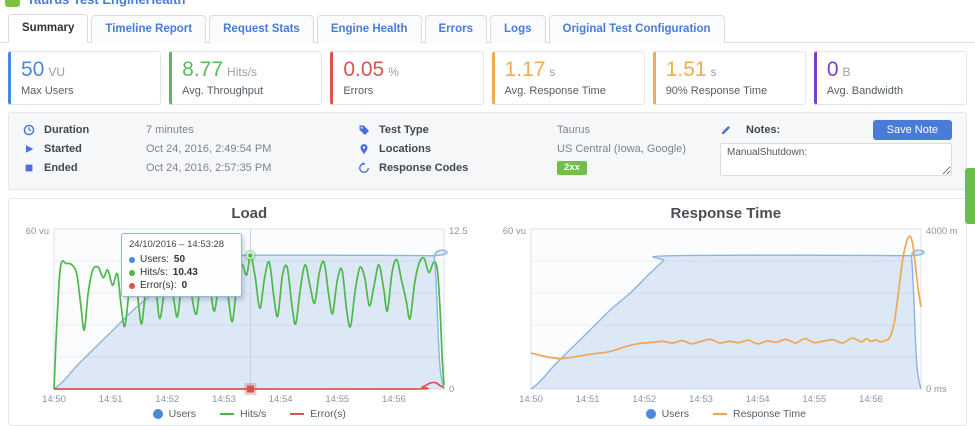 Image resolution: width=975 pixels, height=426 pixels. Describe the element at coordinates (190, 167) in the screenshot. I see `info-row-ended: Ended Oct 24, 2016, 2:57:35 PM` at that location.